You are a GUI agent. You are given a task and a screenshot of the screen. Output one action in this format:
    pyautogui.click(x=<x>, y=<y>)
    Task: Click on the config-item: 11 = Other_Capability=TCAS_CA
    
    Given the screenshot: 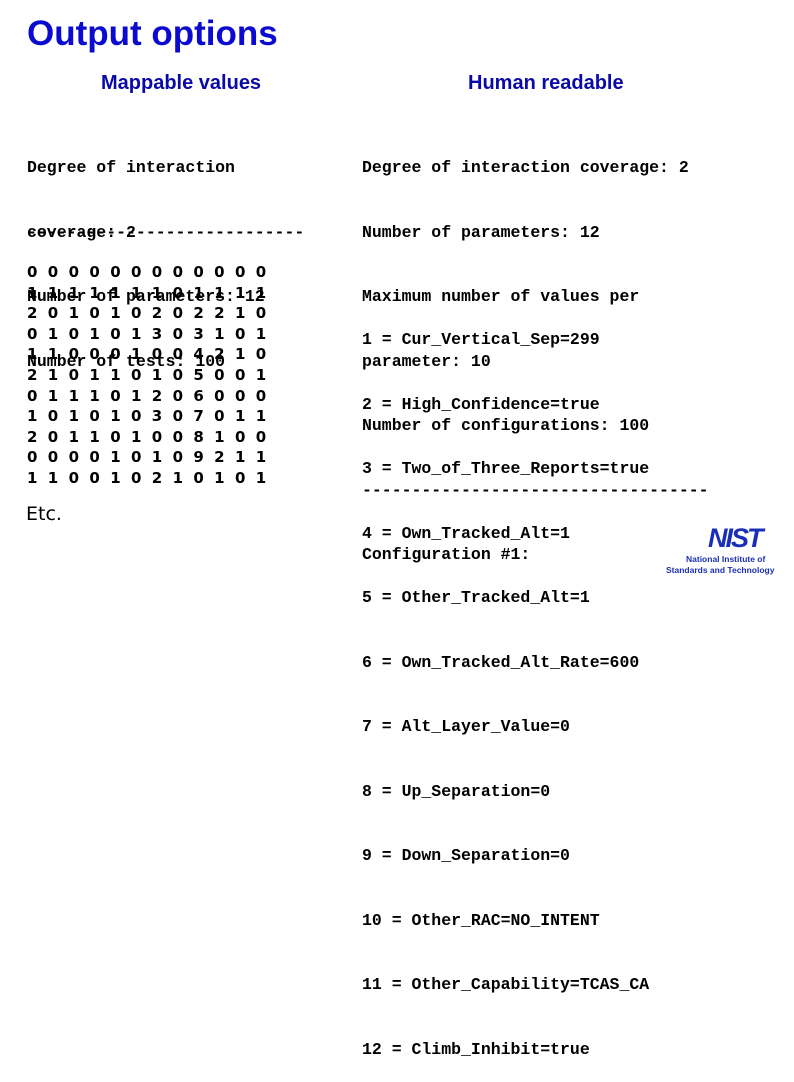 What is the action you would take?
    pyautogui.click(x=506, y=984)
    